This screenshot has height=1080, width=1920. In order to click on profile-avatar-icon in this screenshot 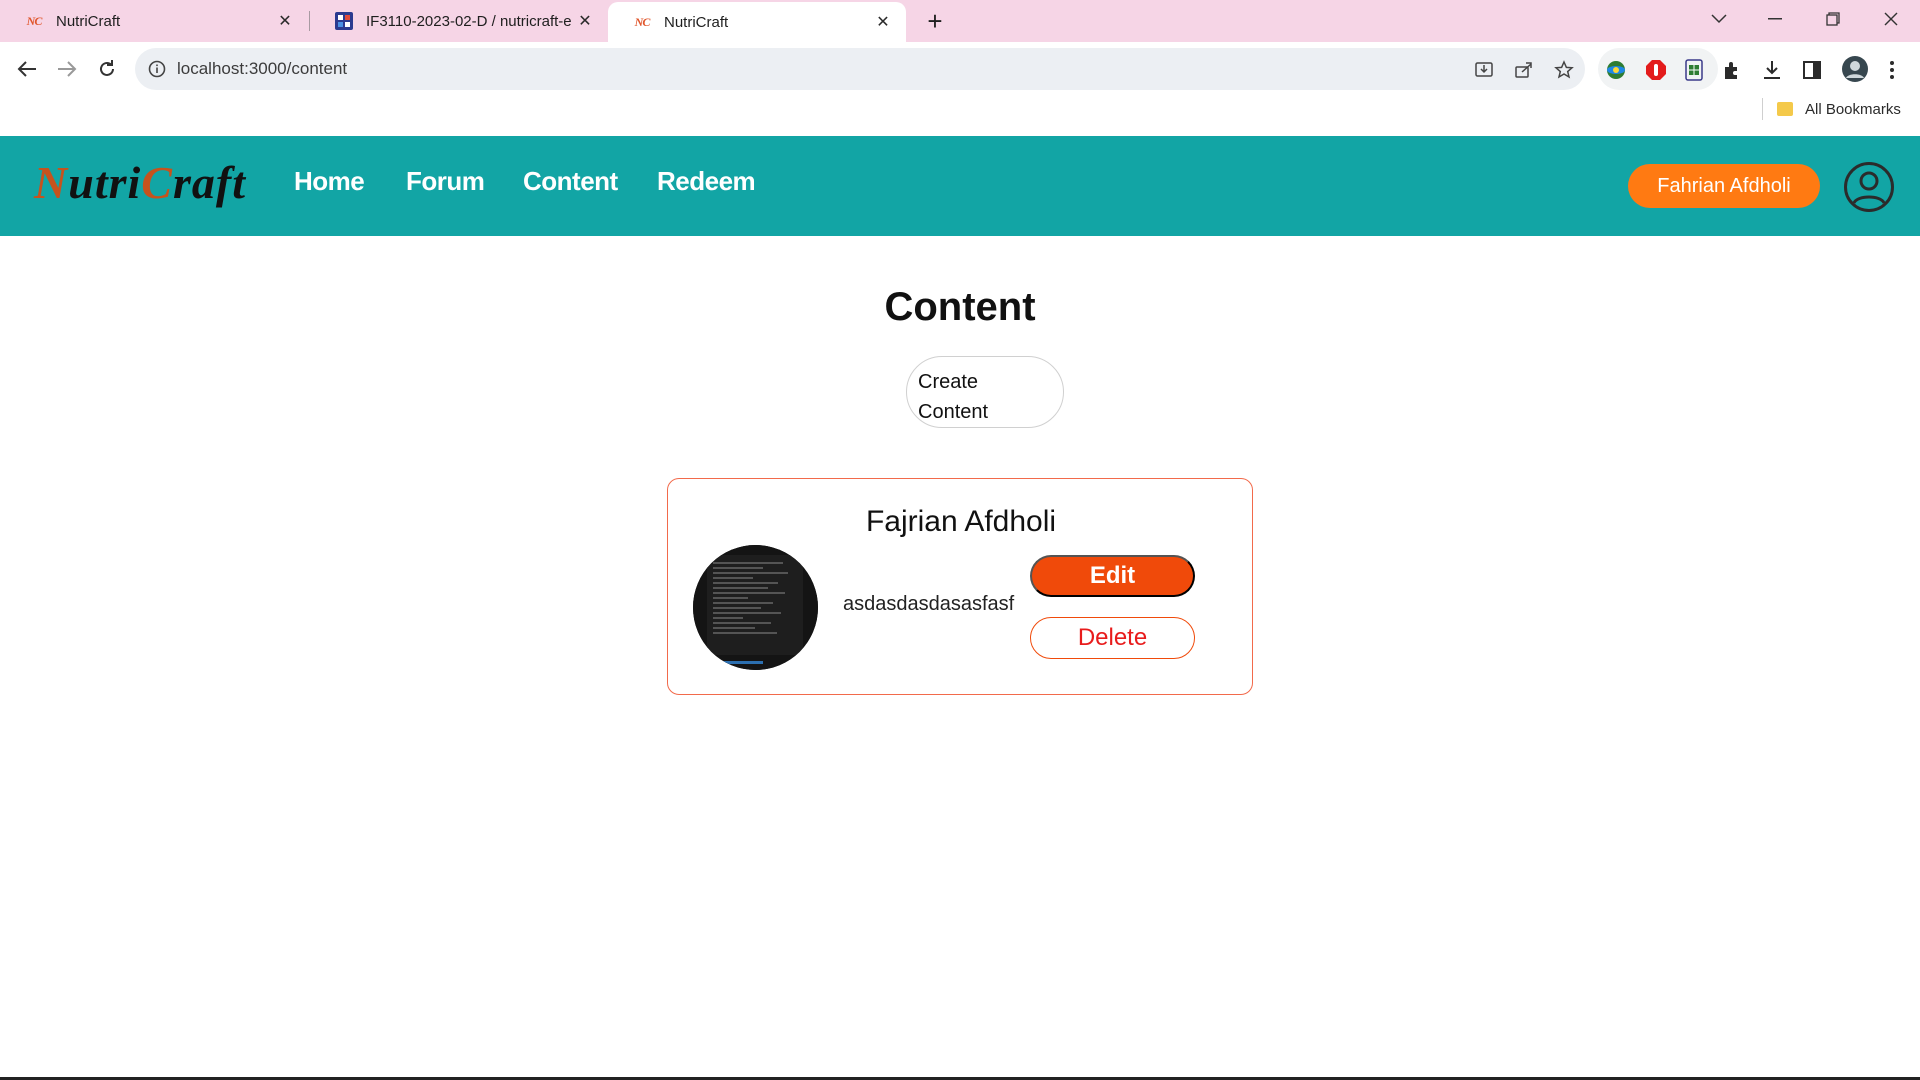, I will do `click(1855, 69)`.